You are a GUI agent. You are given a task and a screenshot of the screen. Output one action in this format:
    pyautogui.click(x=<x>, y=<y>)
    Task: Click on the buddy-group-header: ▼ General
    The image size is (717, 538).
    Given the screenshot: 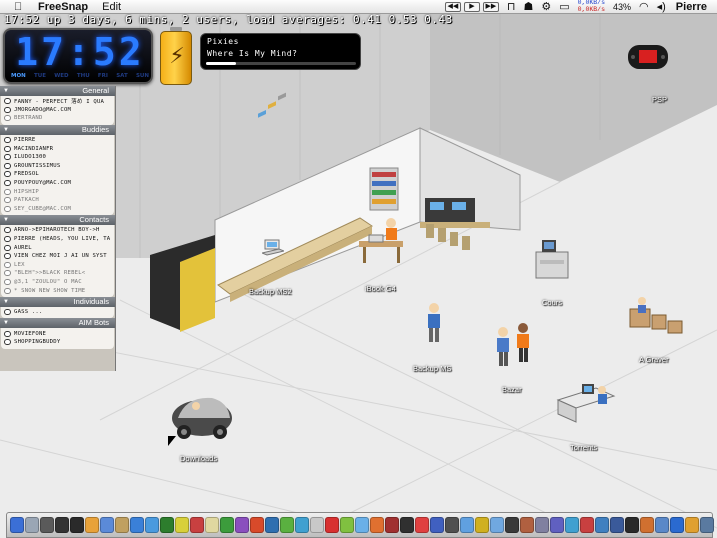 What is the action you would take?
    pyautogui.click(x=57, y=91)
    